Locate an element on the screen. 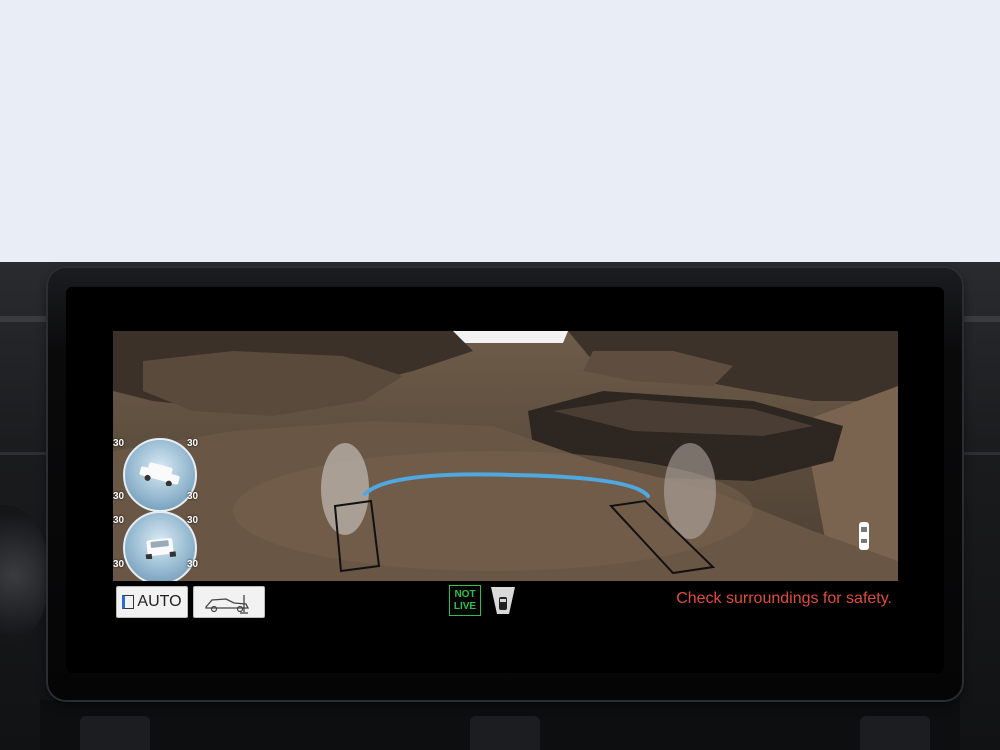 Image resolution: width=1000 pixels, height=750 pixels. front-view-vehicle-icon is located at coordinates (161, 548).